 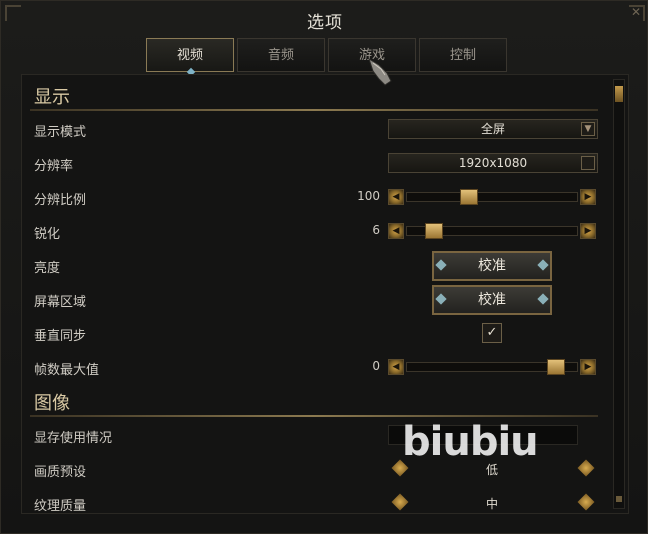 What do you see at coordinates (60, 506) in the screenshot?
I see `row-label: 纹理质量` at bounding box center [60, 506].